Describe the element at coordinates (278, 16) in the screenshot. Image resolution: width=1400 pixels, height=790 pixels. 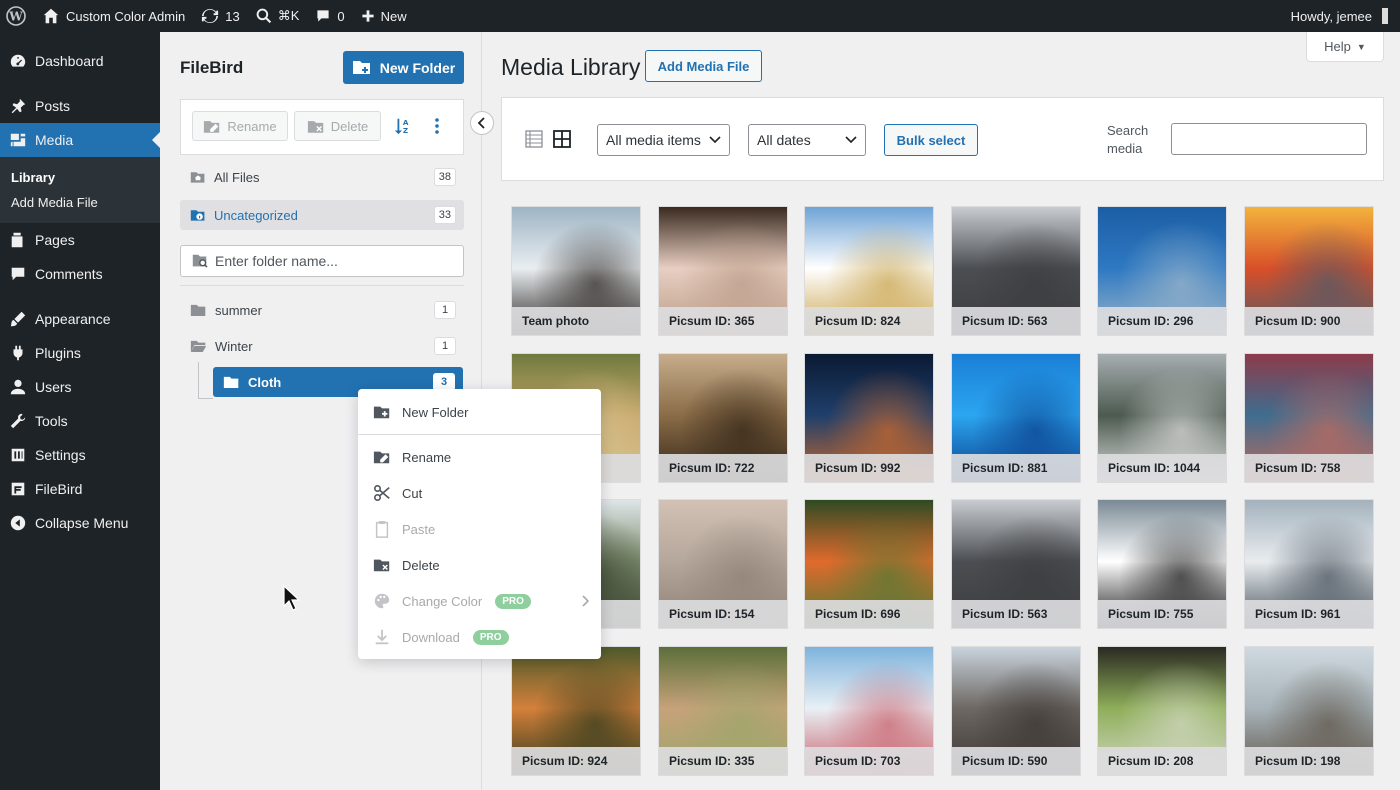
I see `command-search: ⌘K` at that location.